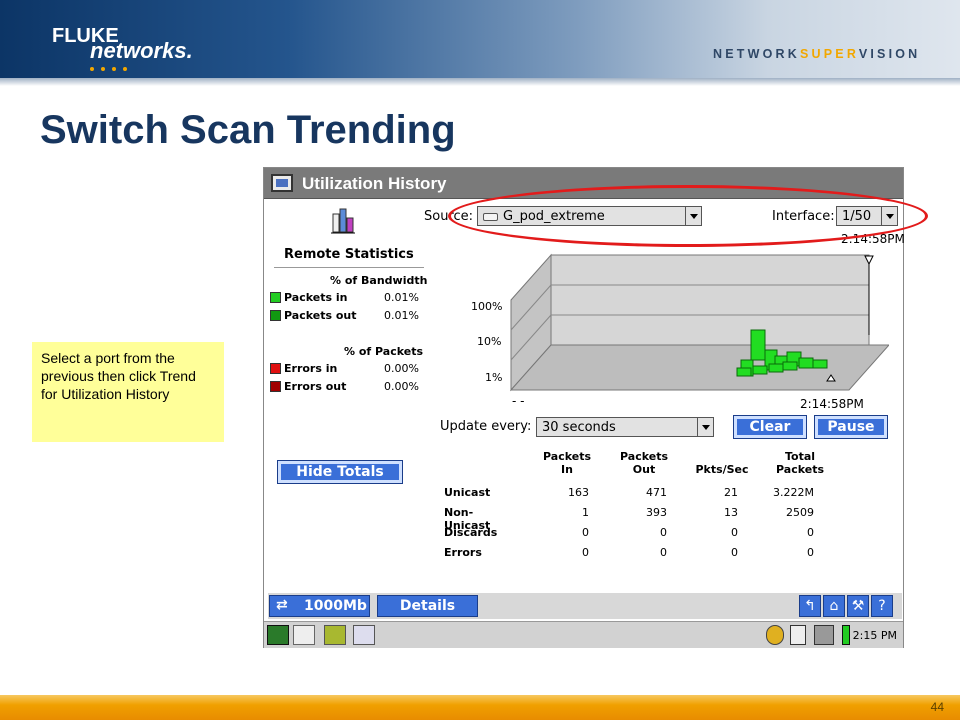 This screenshot has width=960, height=720. Describe the element at coordinates (311, 368) in the screenshot. I see `stat-label: Errors in` at that location.